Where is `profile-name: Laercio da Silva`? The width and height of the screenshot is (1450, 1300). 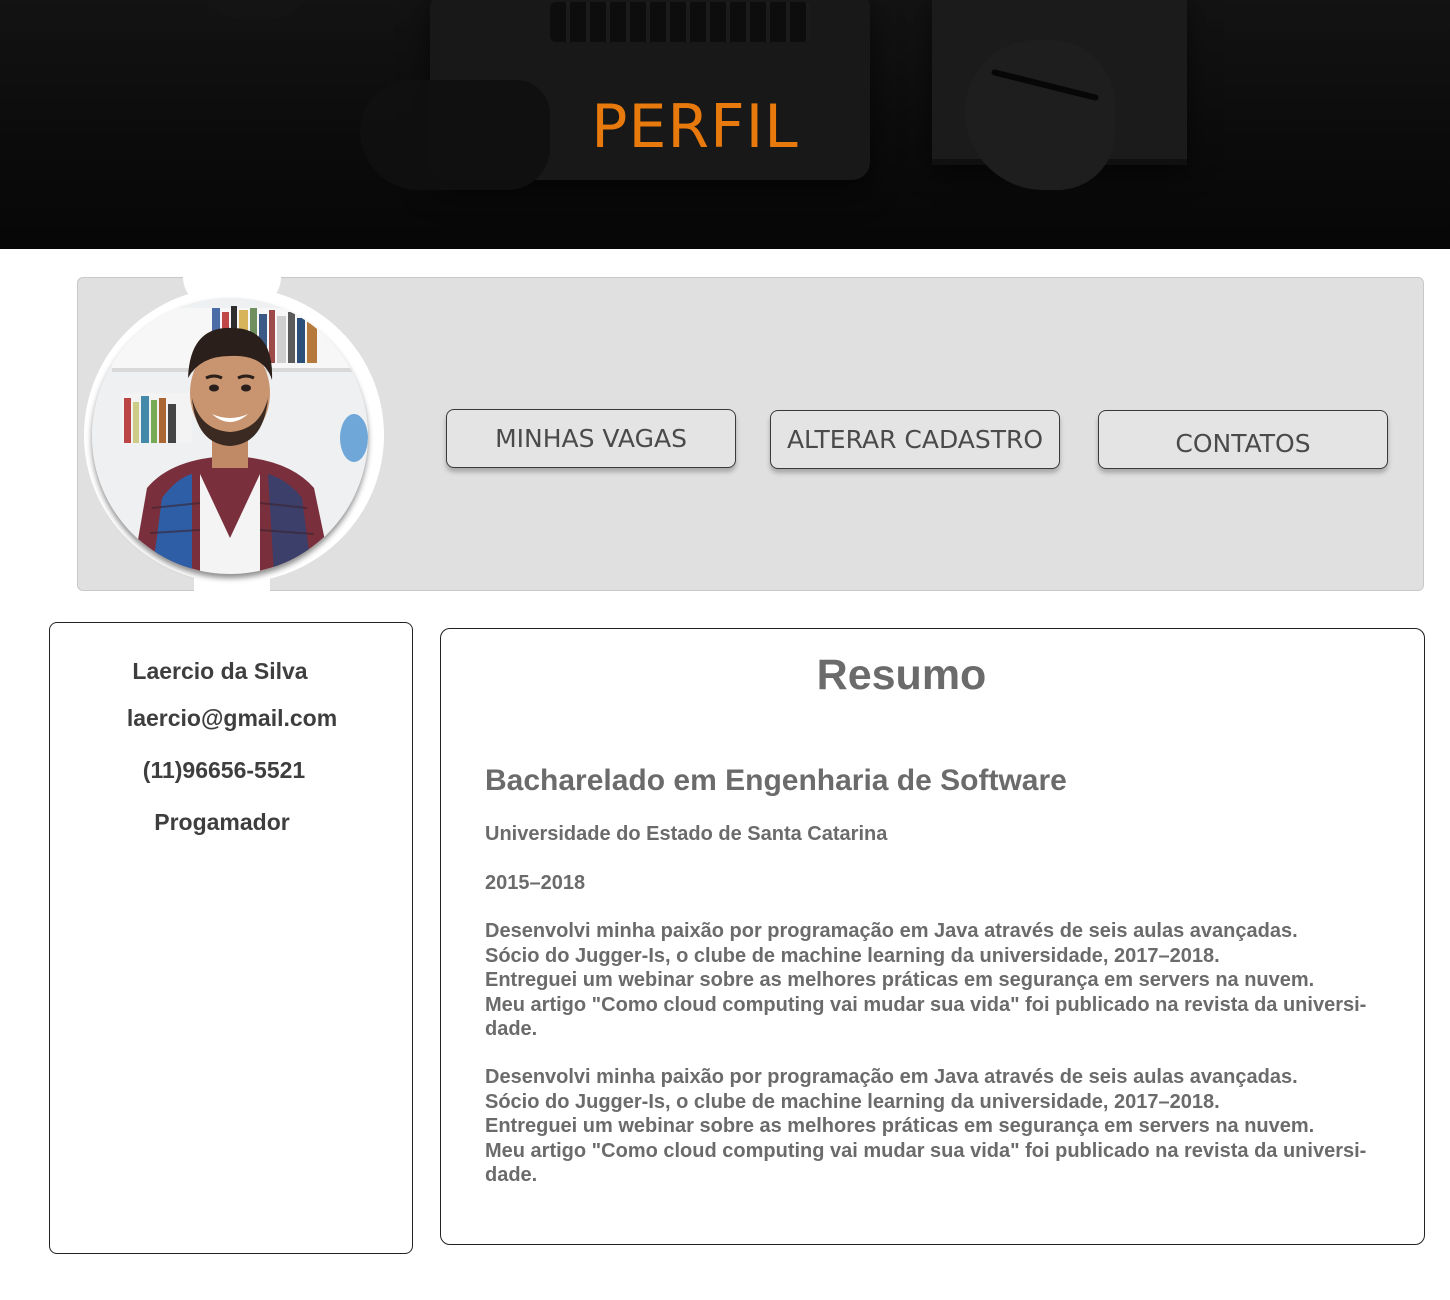 profile-name: Laercio da Silva is located at coordinates (220, 671).